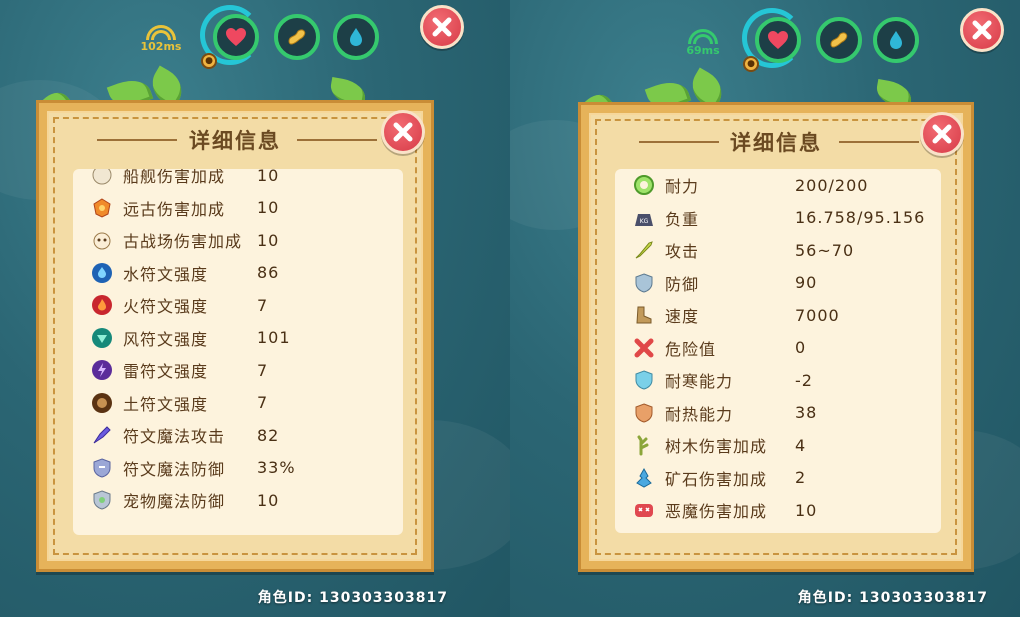 Image resolution: width=1020 pixels, height=617 pixels. I want to click on stat-label: 水符文强度, so click(166, 274).